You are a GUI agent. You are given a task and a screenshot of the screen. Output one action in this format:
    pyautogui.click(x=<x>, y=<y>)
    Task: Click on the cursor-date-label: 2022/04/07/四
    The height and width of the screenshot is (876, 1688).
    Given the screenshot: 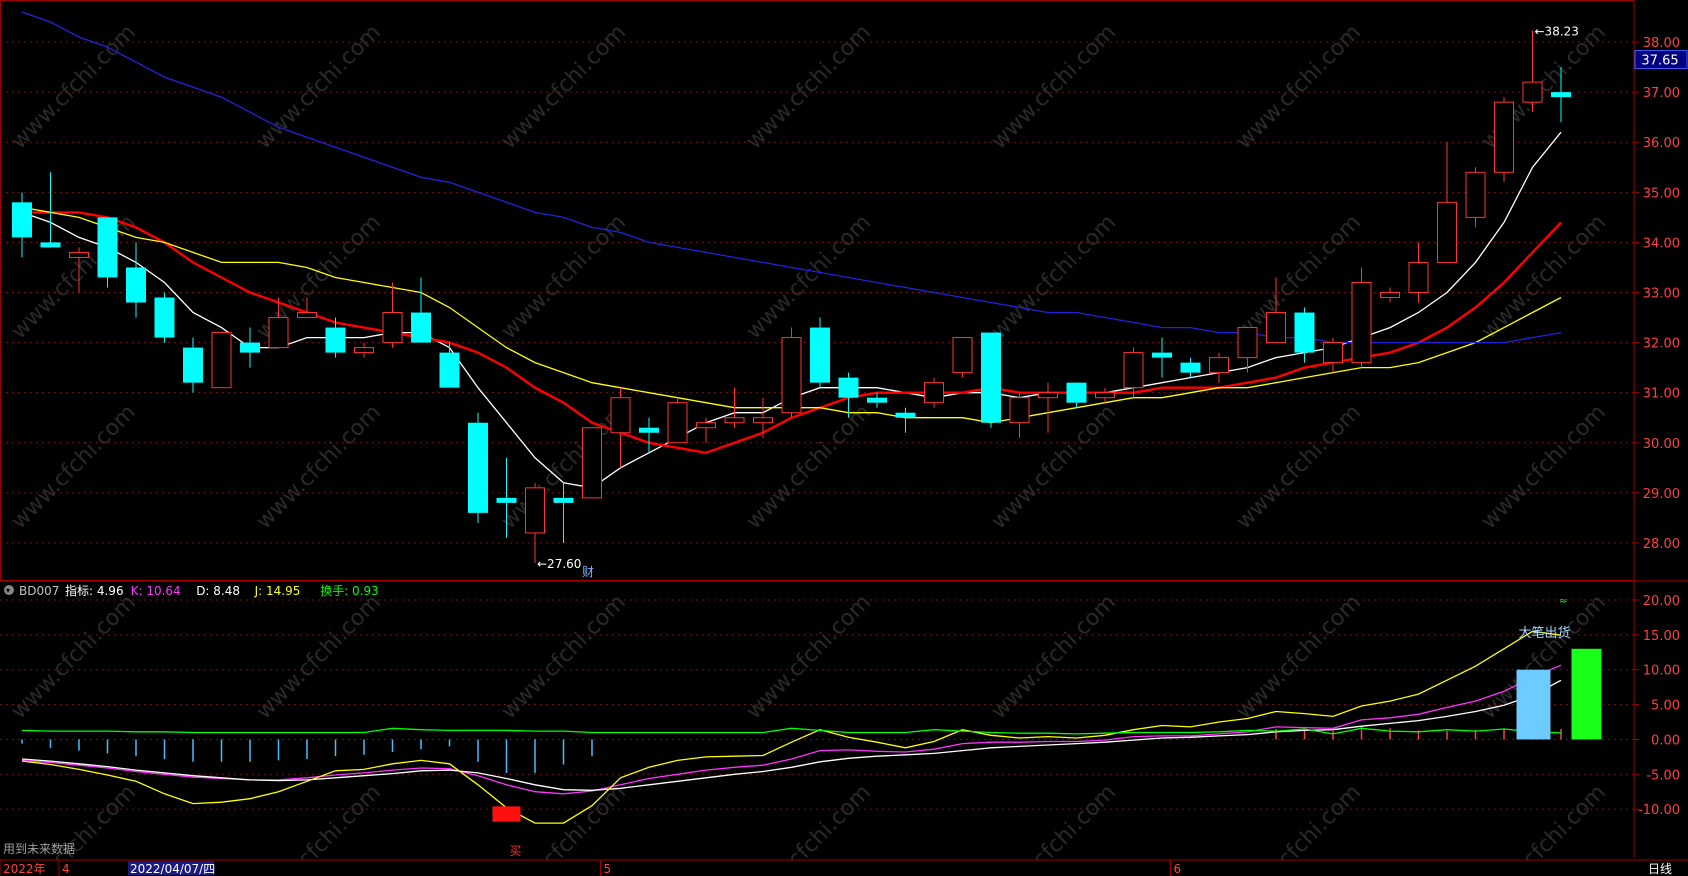 What is the action you would take?
    pyautogui.click(x=172, y=869)
    